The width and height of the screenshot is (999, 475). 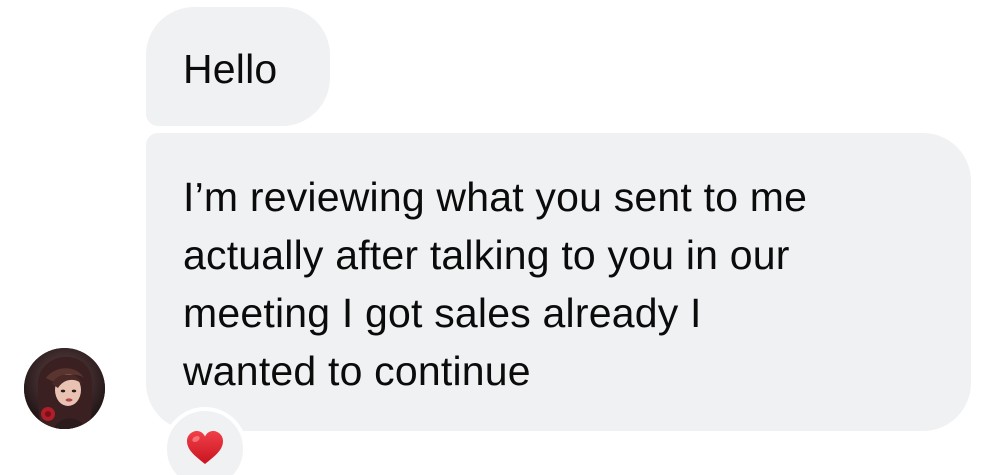 I want to click on message-text: Hello, so click(x=230, y=69).